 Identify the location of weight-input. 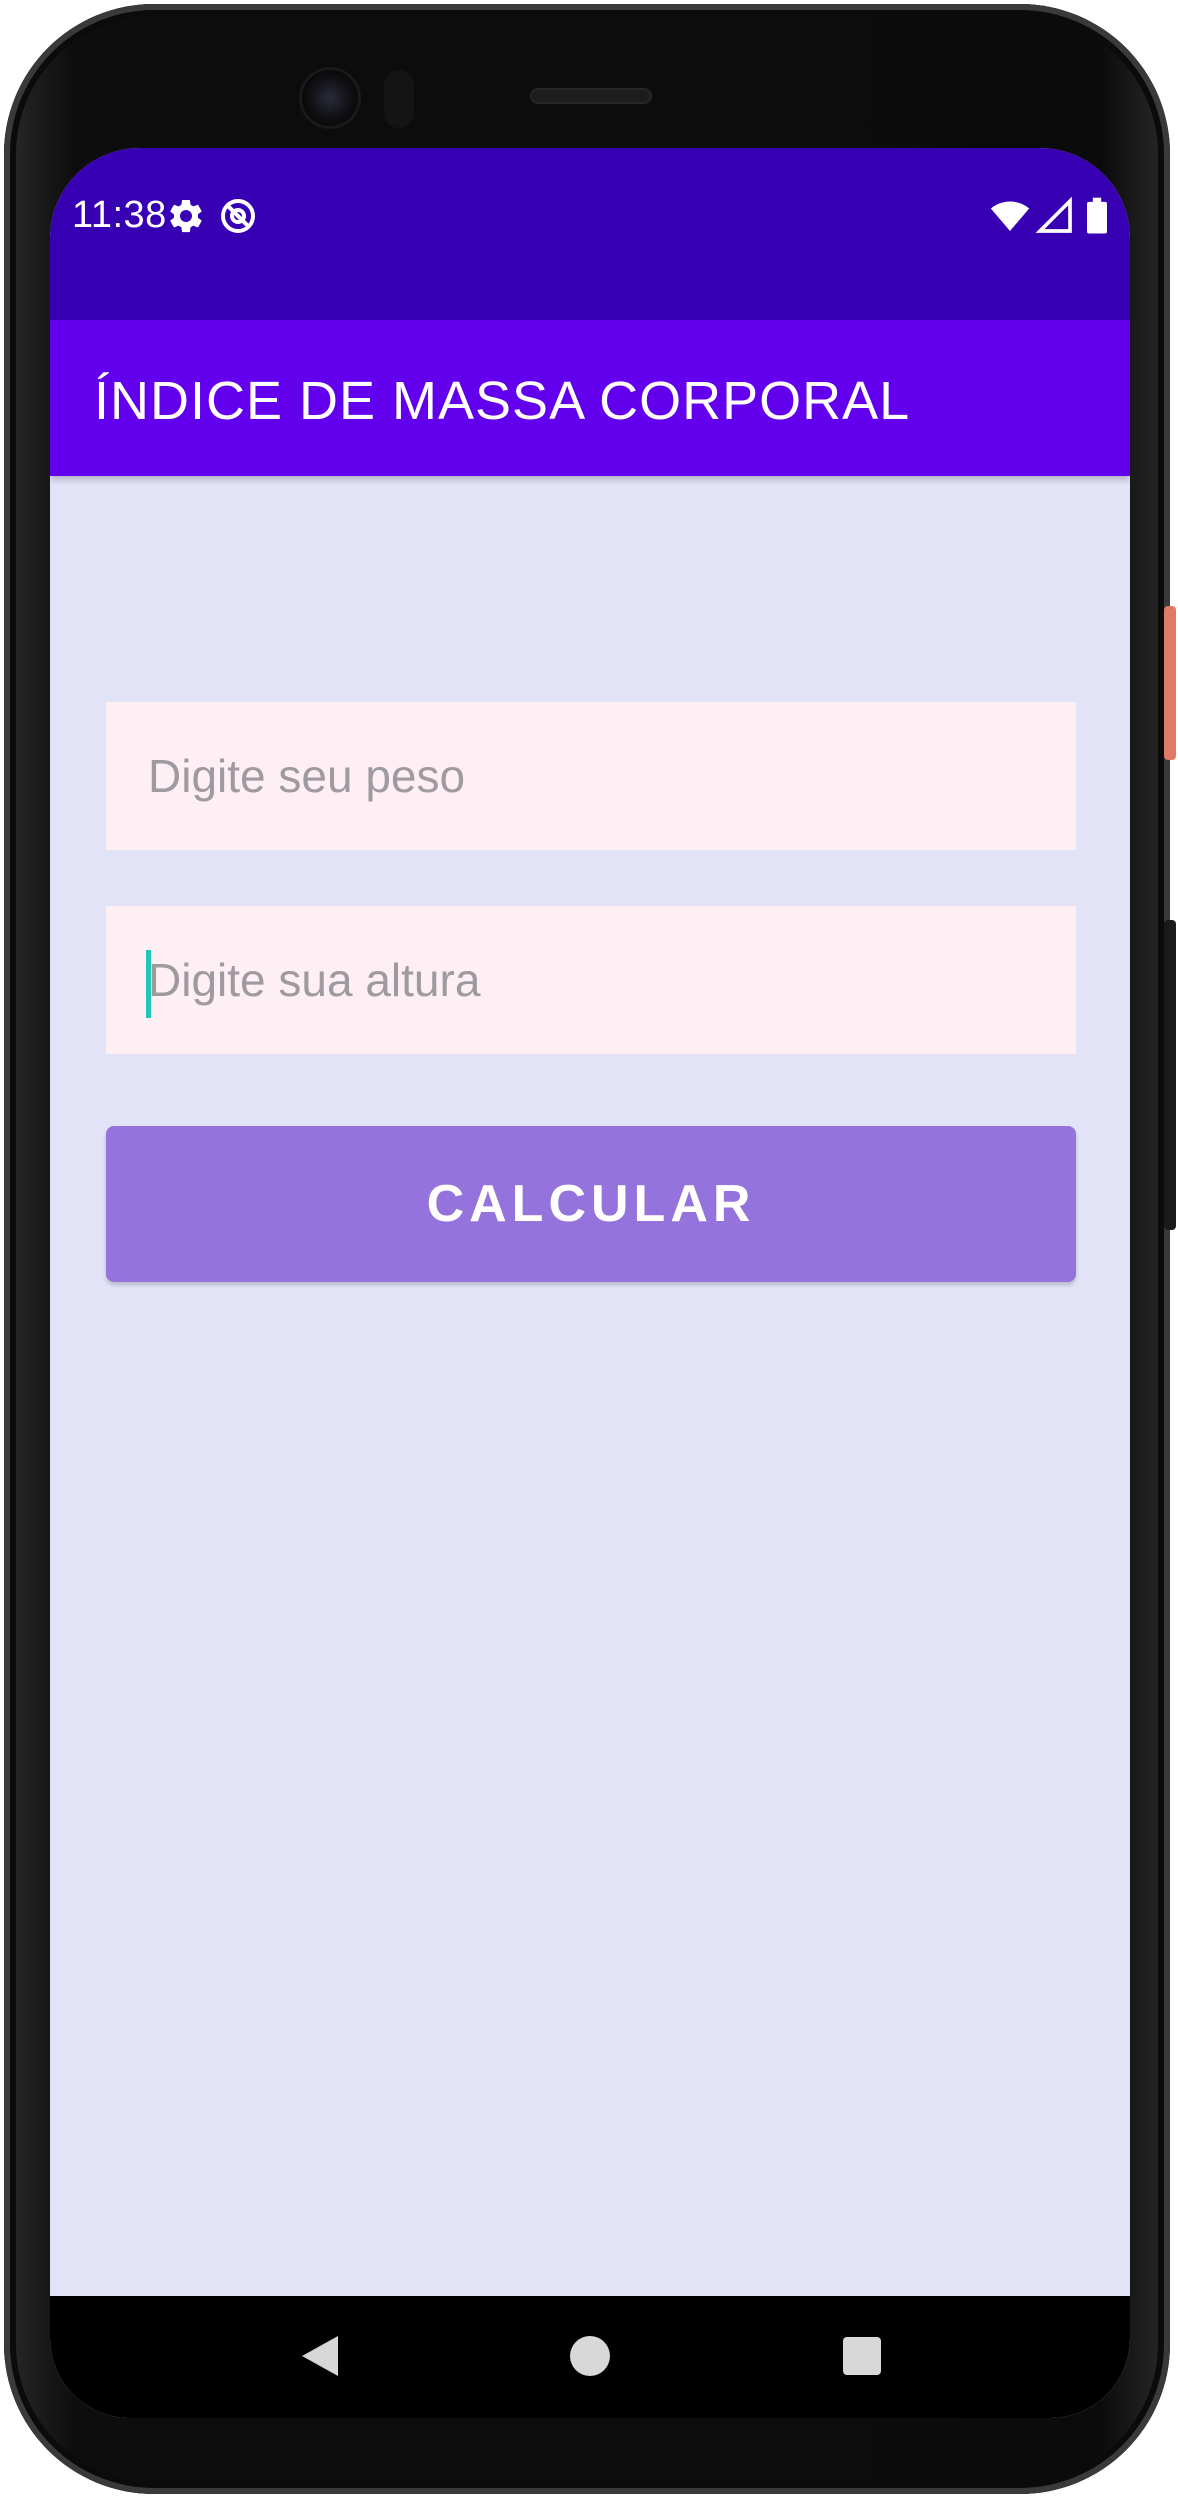
(591, 776).